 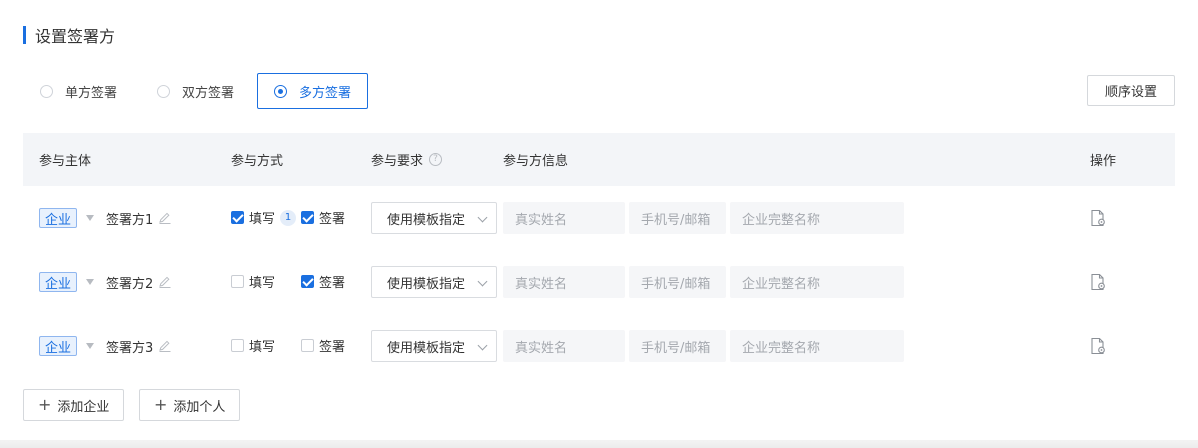 I want to click on add-person-button: + 添加个人, so click(x=190, y=405).